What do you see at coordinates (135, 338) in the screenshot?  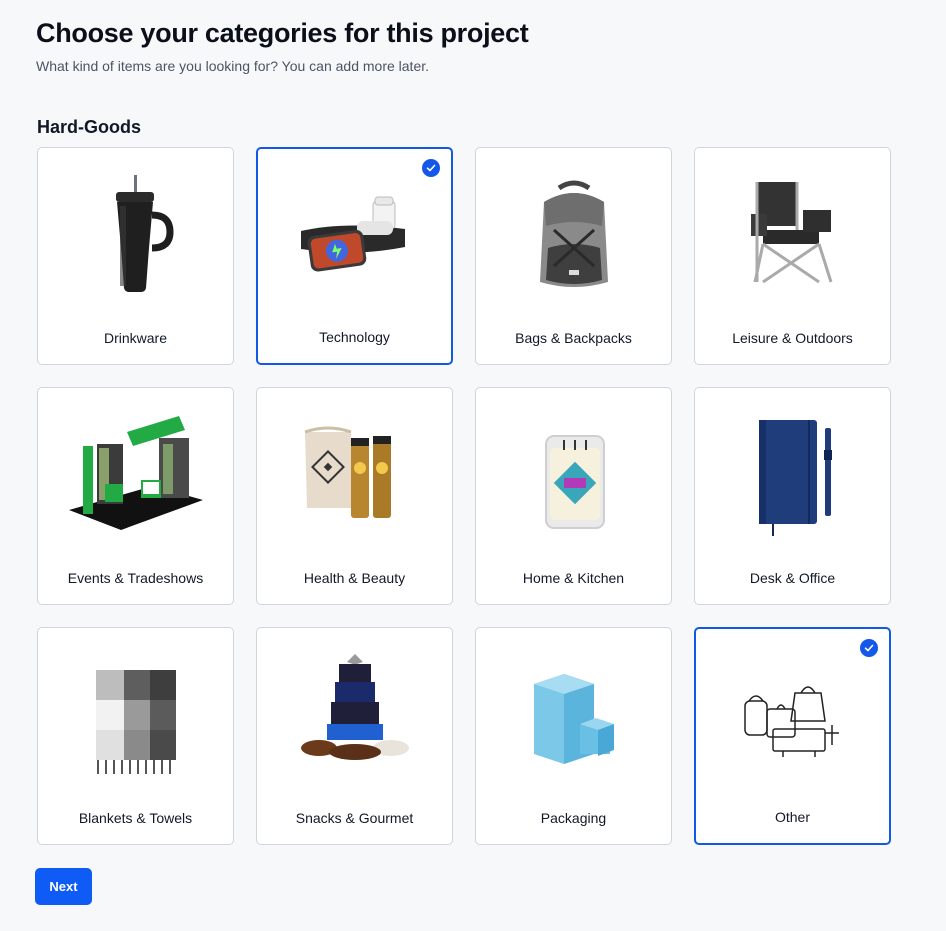 I see `category-label: Drinkware` at bounding box center [135, 338].